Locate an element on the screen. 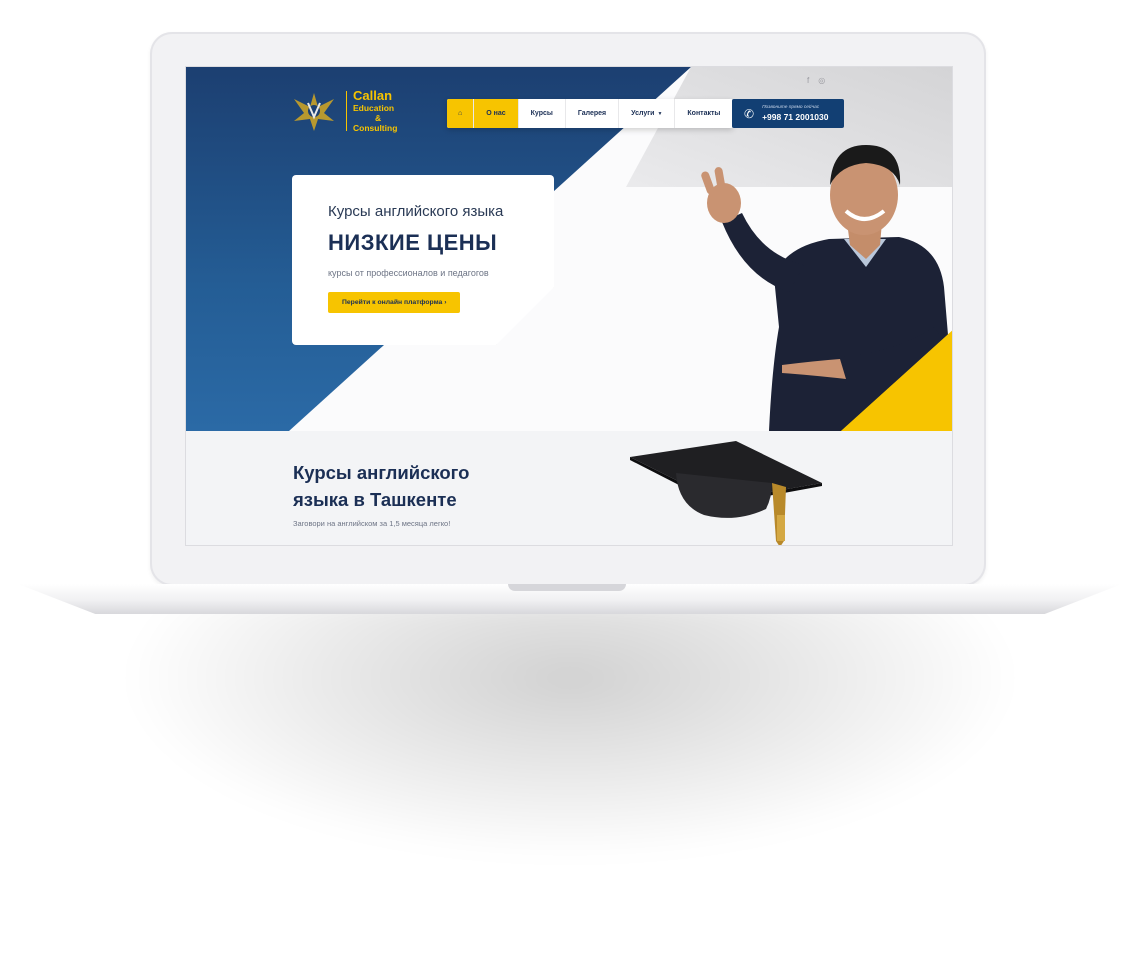  chevron-right-icon: › is located at coordinates (445, 302).